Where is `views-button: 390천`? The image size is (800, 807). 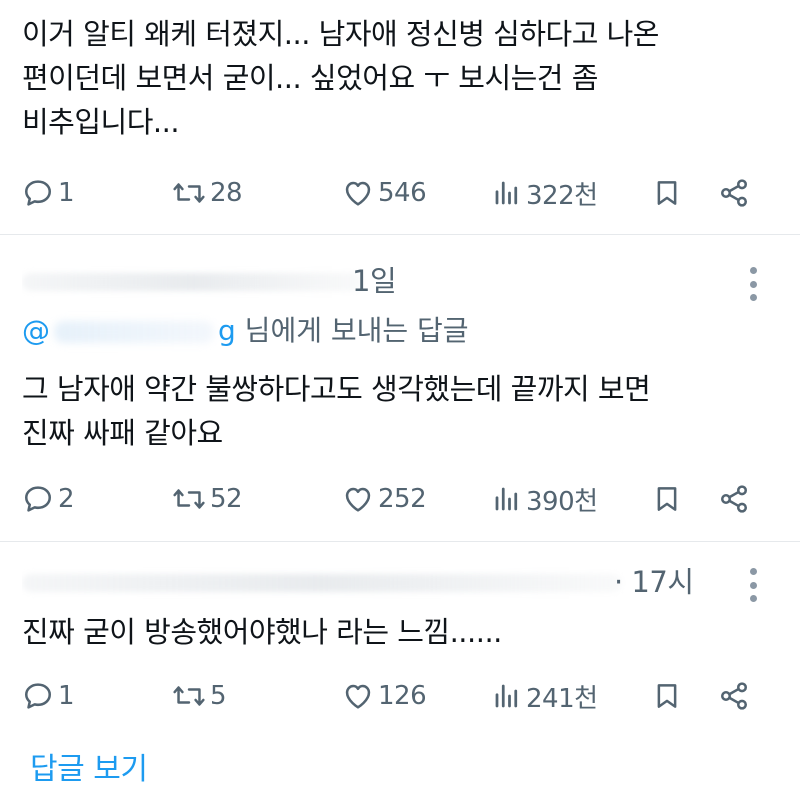
views-button: 390천 is located at coordinates (545, 499).